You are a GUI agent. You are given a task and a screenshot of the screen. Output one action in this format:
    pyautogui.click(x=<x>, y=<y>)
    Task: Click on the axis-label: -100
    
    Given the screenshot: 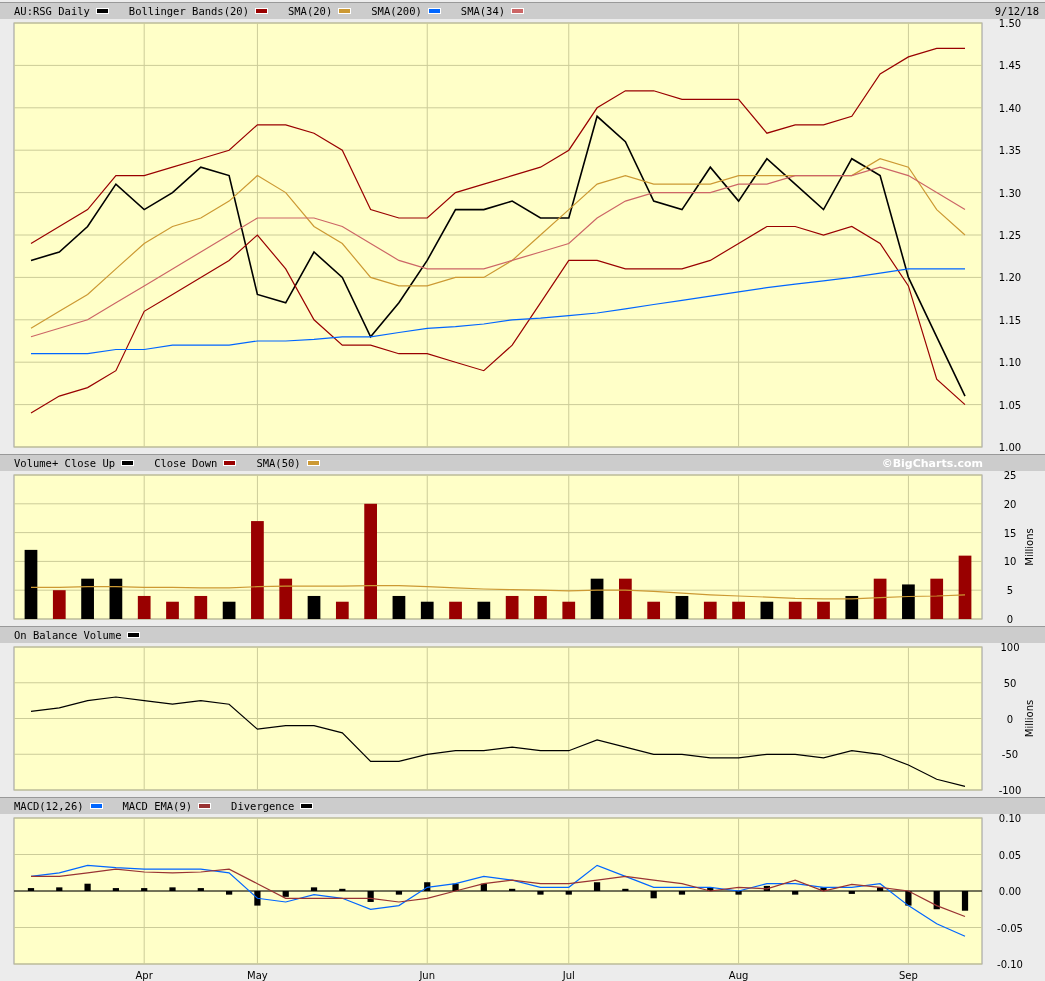 What is the action you would take?
    pyautogui.click(x=1010, y=789)
    